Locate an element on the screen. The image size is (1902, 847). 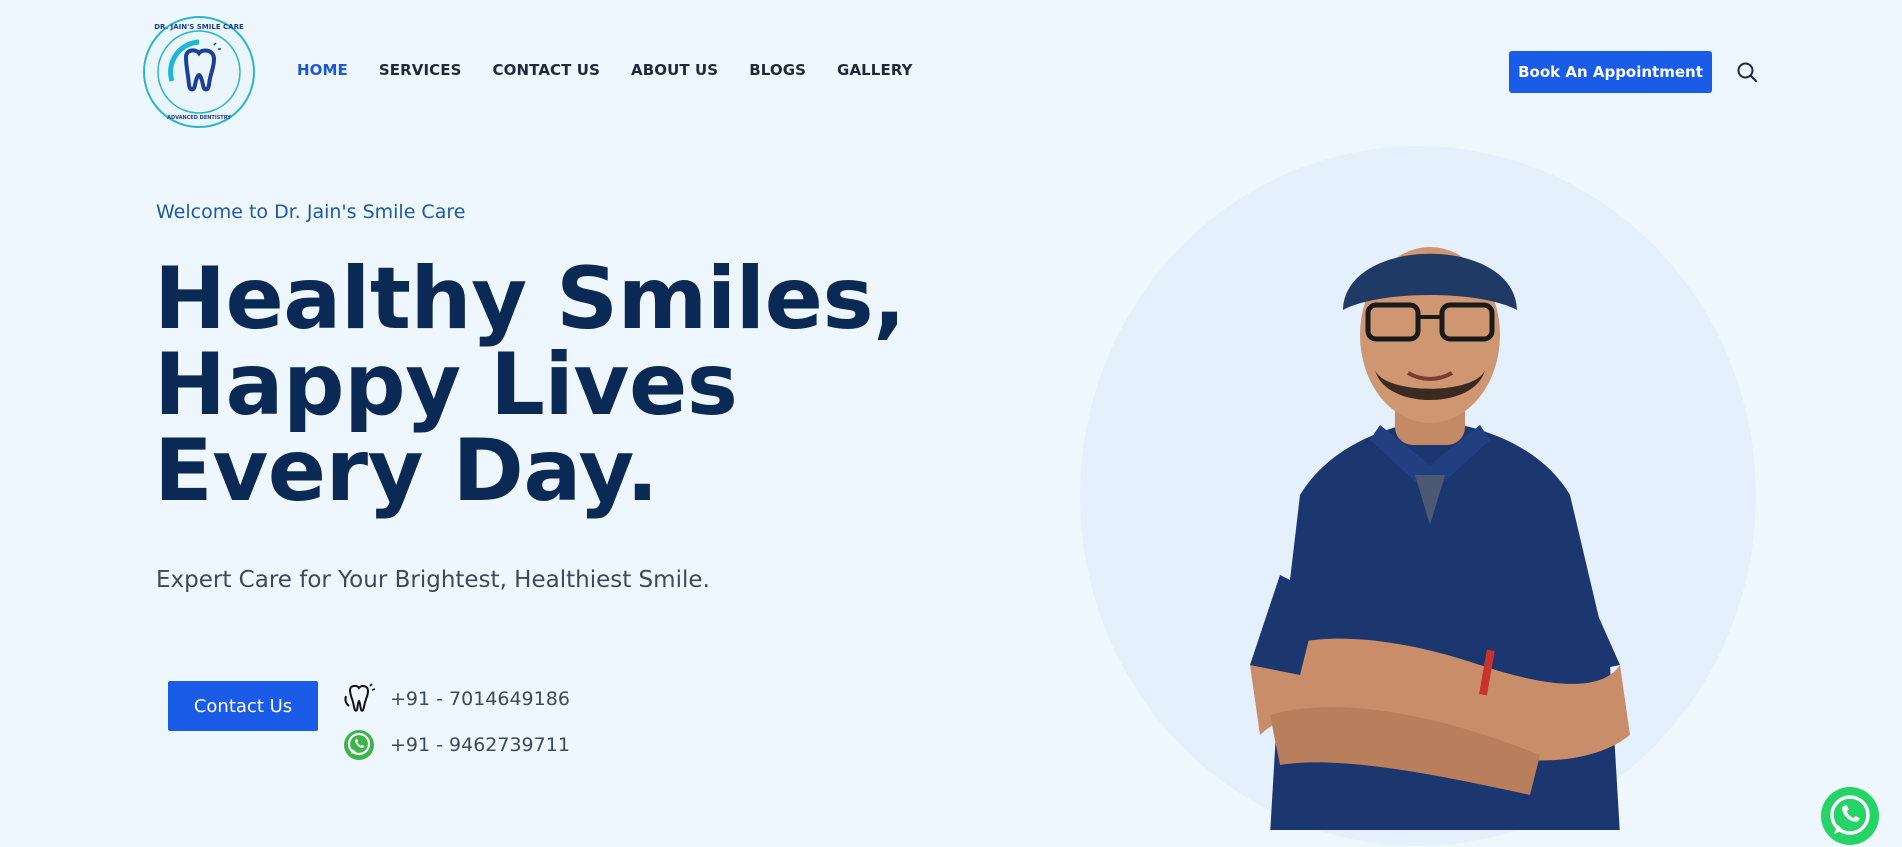
tooth-phone-icon is located at coordinates (360, 697).